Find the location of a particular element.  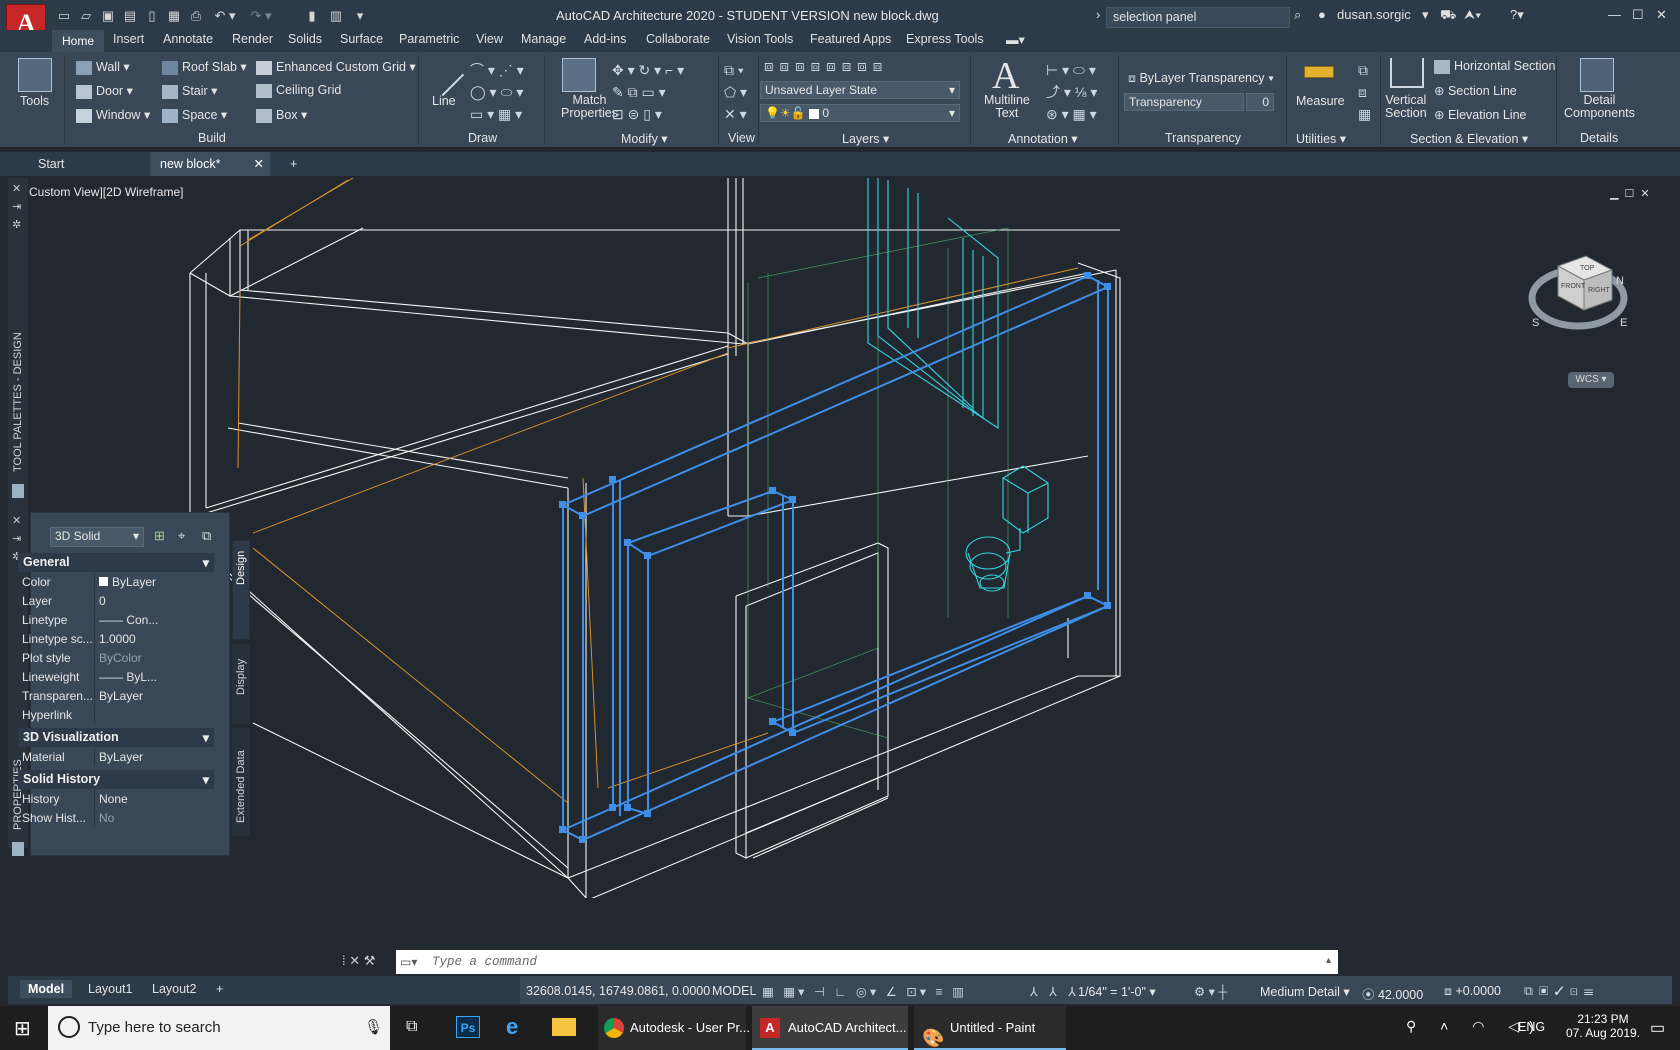

modify-panel-title: Modify ▾ is located at coordinates (644, 138).